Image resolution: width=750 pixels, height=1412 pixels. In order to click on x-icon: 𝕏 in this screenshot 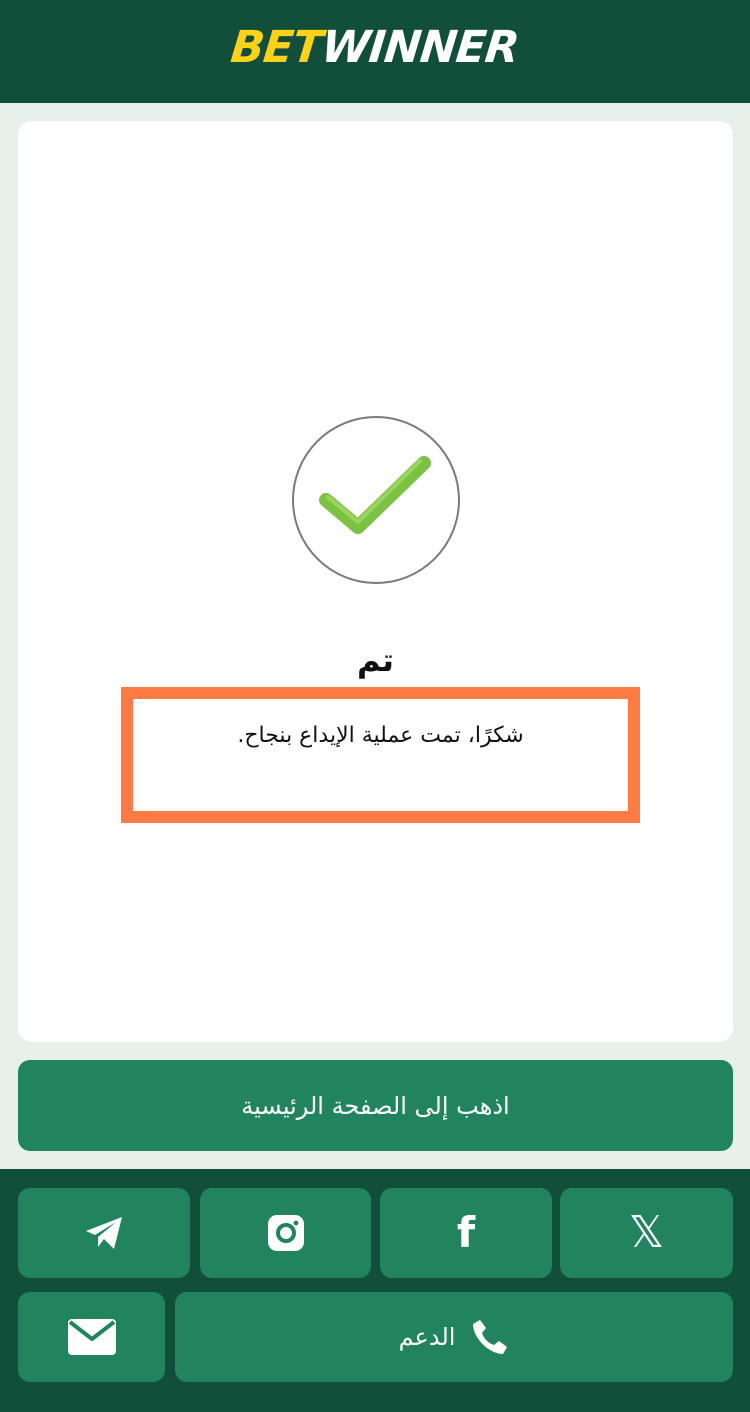, I will do `click(646, 1232)`.